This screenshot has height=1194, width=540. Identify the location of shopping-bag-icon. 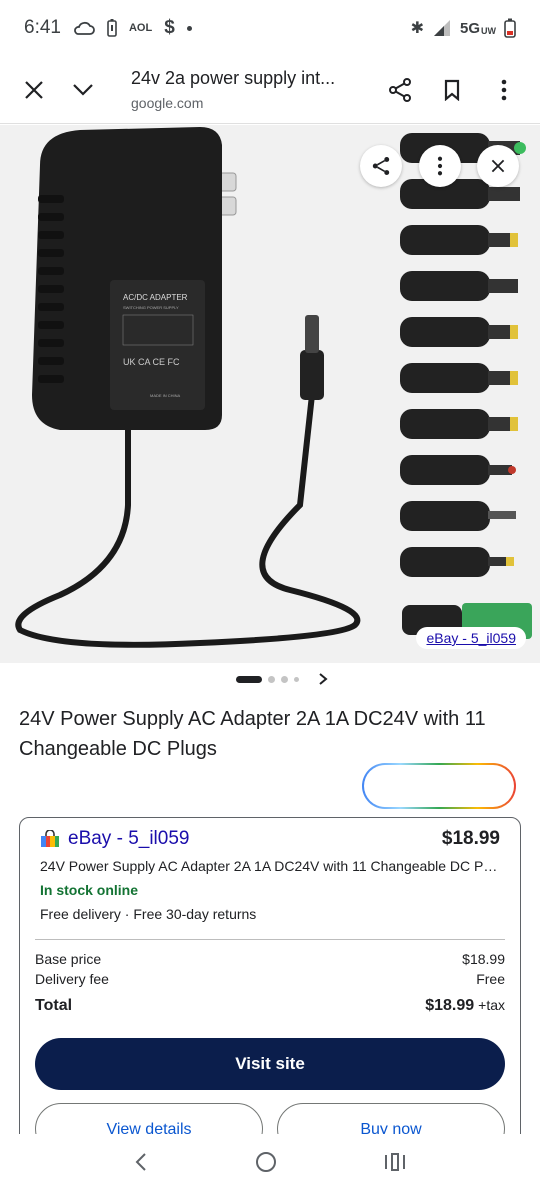
(50, 838).